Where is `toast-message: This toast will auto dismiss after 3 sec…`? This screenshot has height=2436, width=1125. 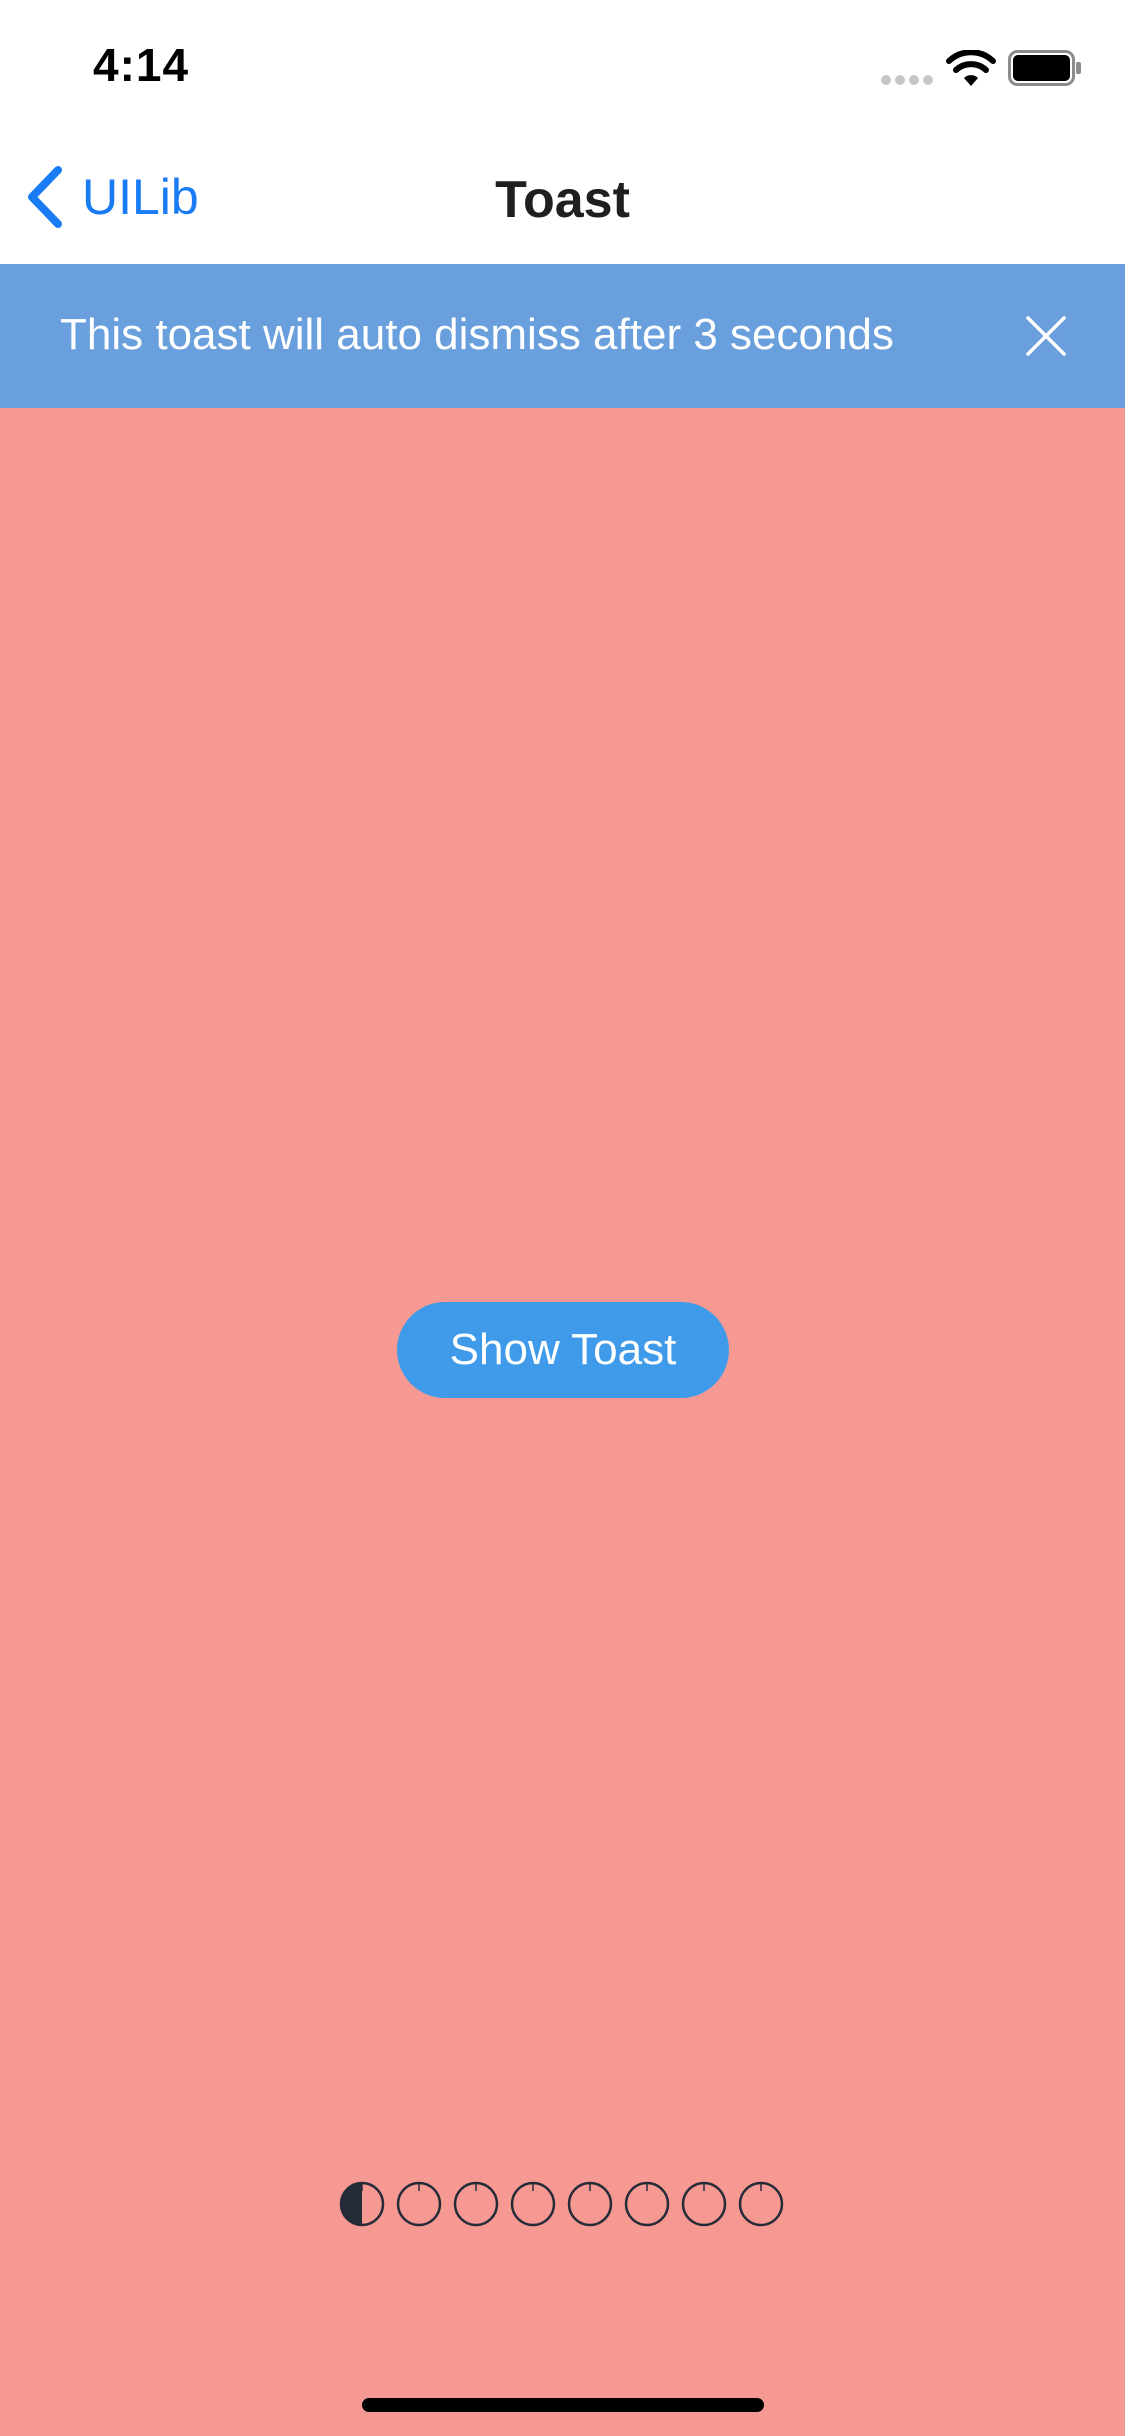
toast-message: This toast will auto dismiss after 3 sec… is located at coordinates (477, 334).